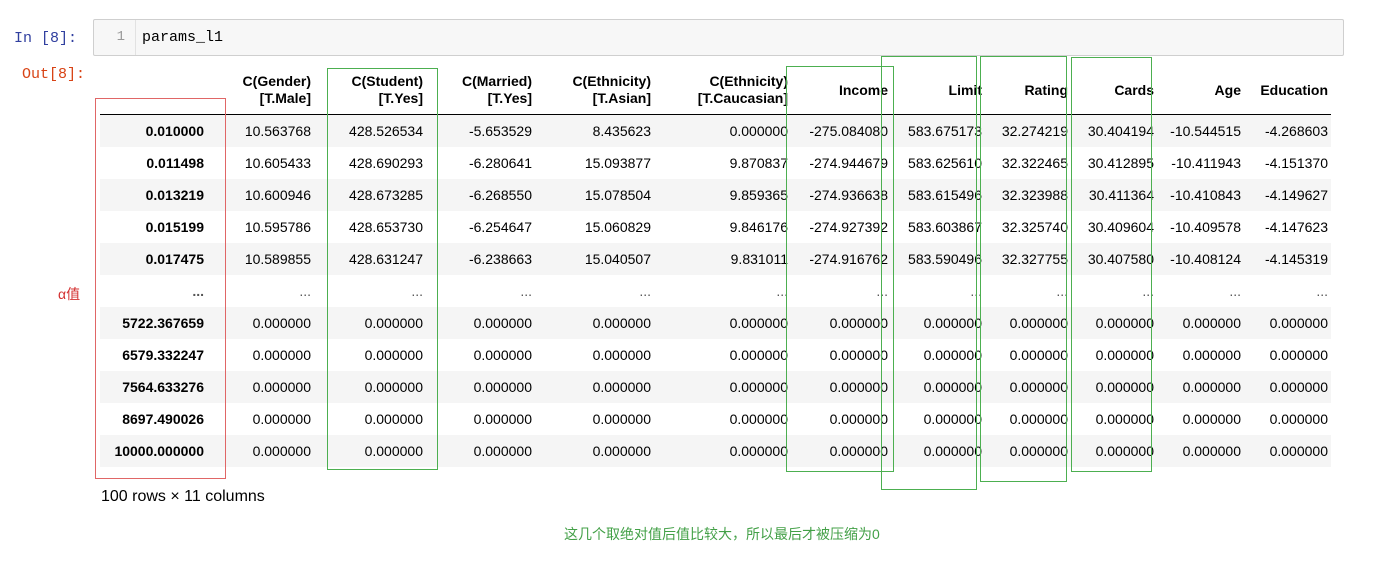  What do you see at coordinates (182, 37) in the screenshot?
I see `code-text: params_l1` at bounding box center [182, 37].